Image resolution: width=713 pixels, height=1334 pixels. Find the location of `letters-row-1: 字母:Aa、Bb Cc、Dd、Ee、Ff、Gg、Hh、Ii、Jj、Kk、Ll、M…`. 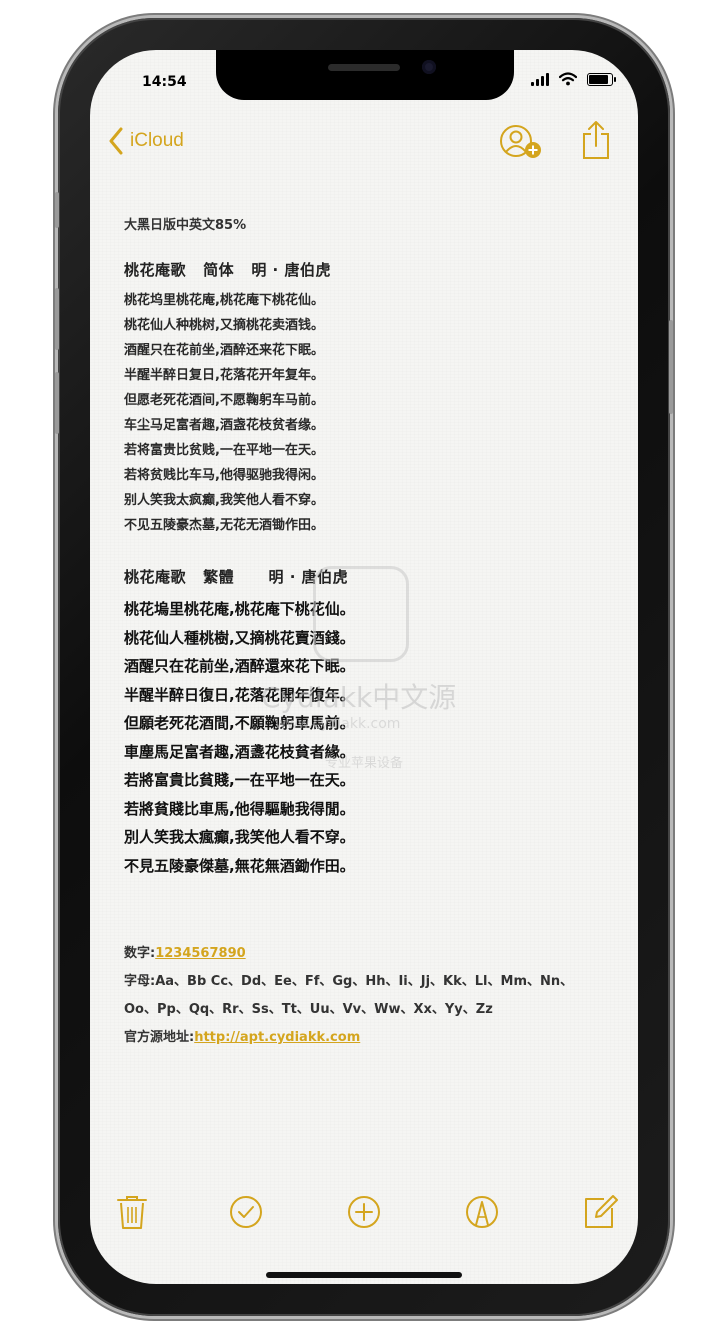

letters-row-1: 字母:Aa、Bb Cc、Dd、Ee、Ff、Gg、Hh、Ii、Jj、Kk、Ll、M… is located at coordinates (364, 982).